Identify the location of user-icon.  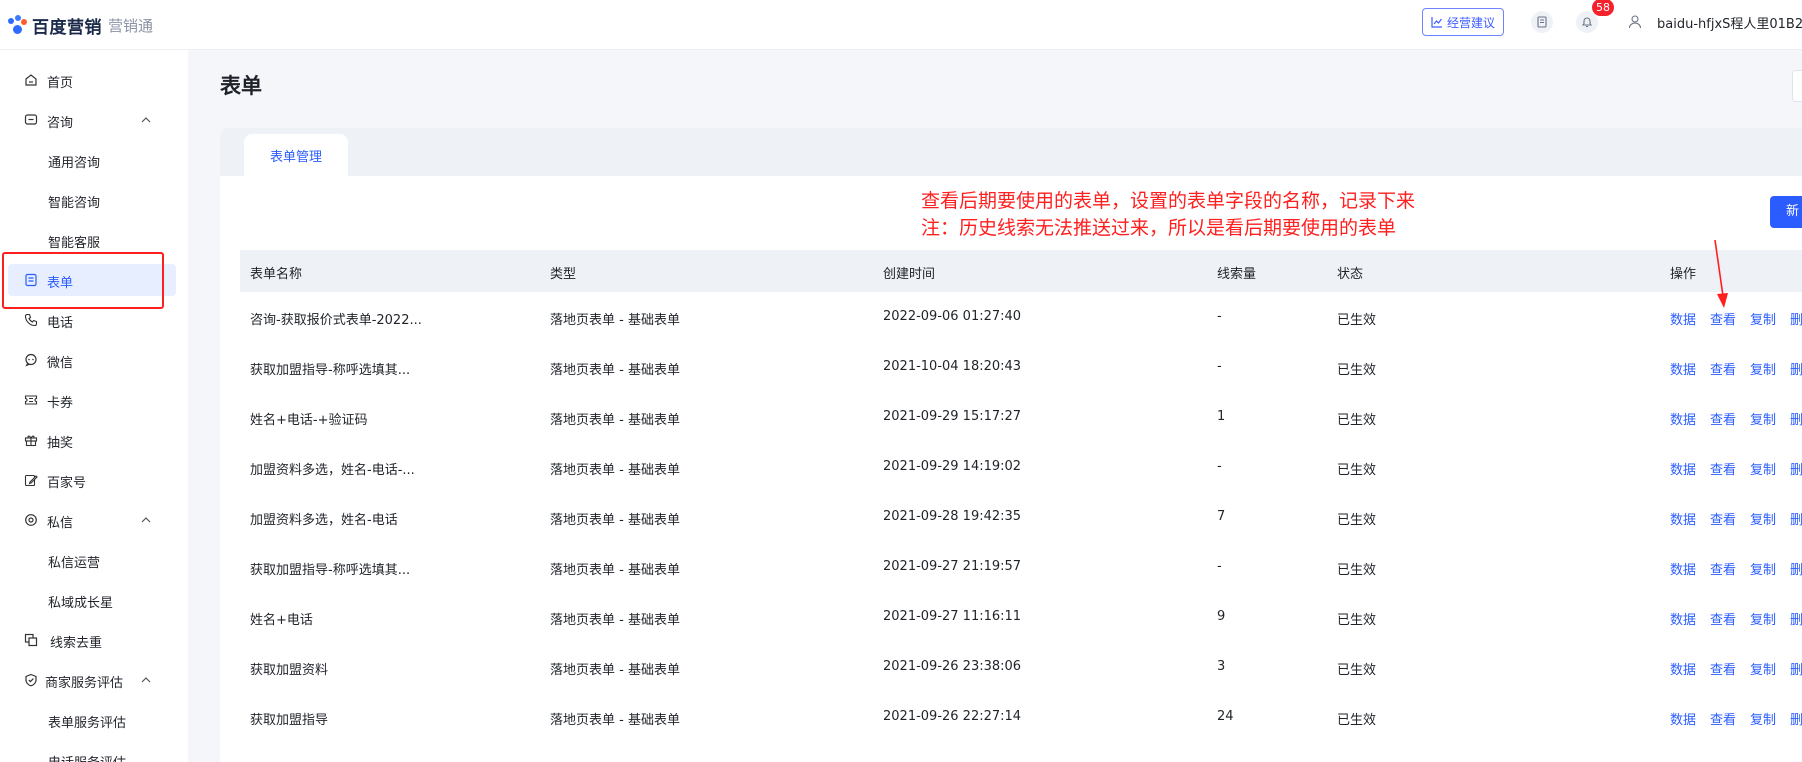
(1635, 22).